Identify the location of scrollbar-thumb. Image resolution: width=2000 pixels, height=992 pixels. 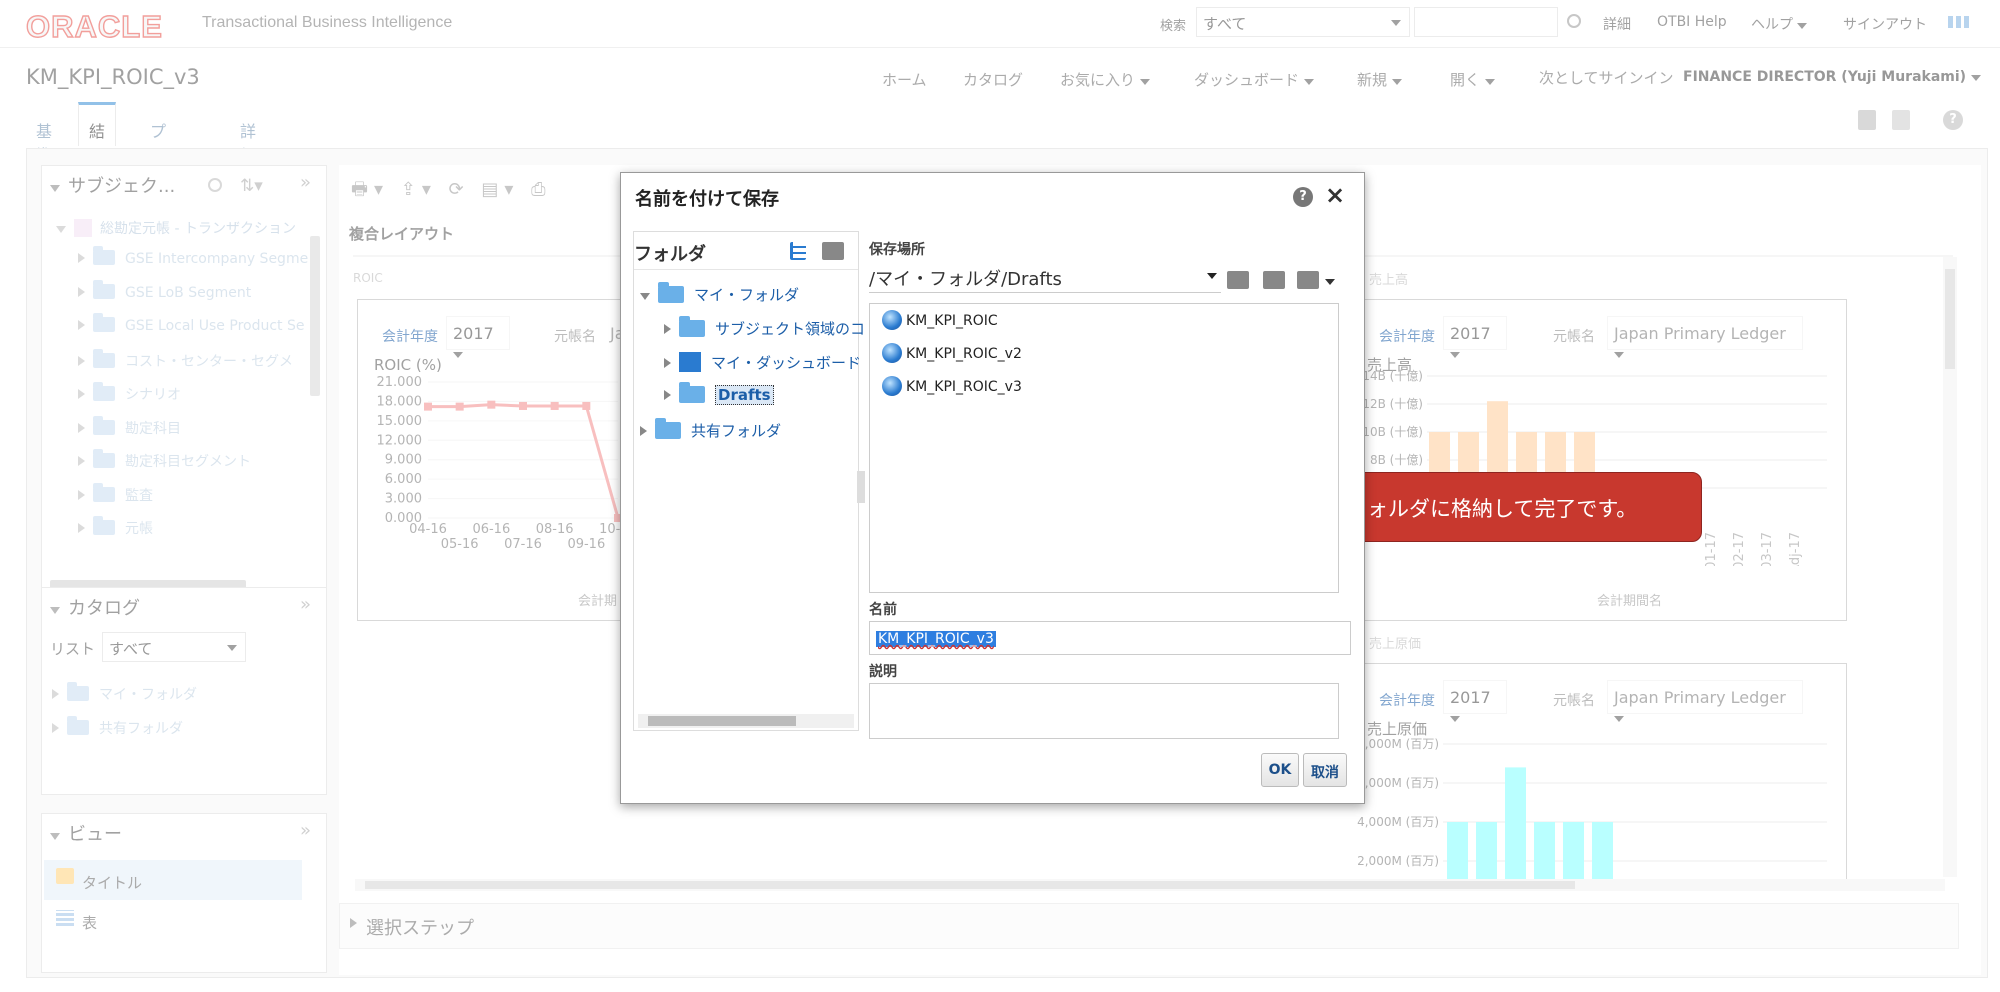
(722, 721).